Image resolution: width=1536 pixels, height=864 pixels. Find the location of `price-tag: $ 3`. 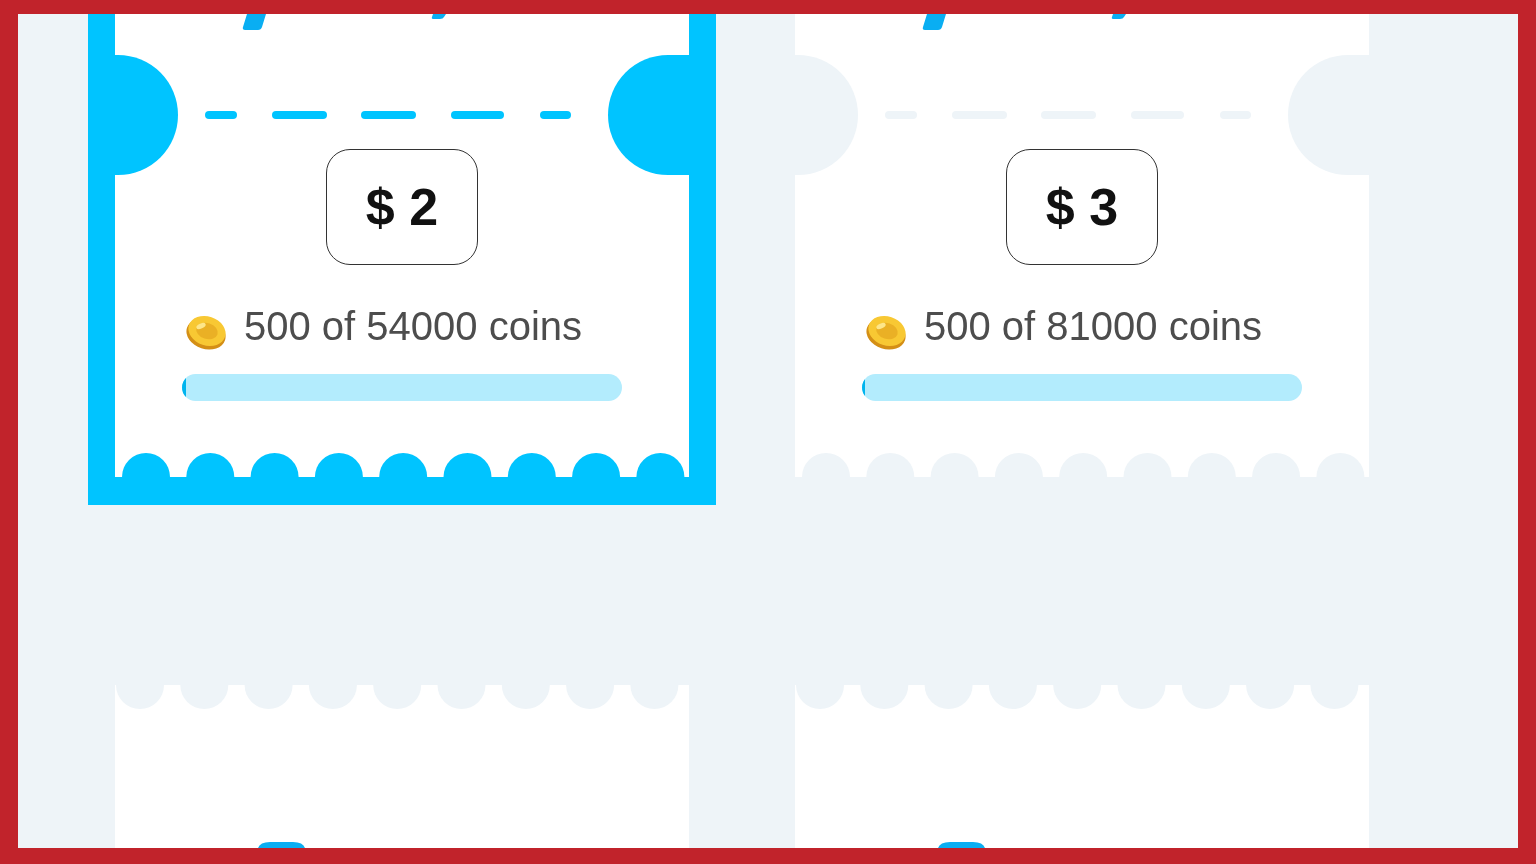

price-tag: $ 3 is located at coordinates (1082, 207).